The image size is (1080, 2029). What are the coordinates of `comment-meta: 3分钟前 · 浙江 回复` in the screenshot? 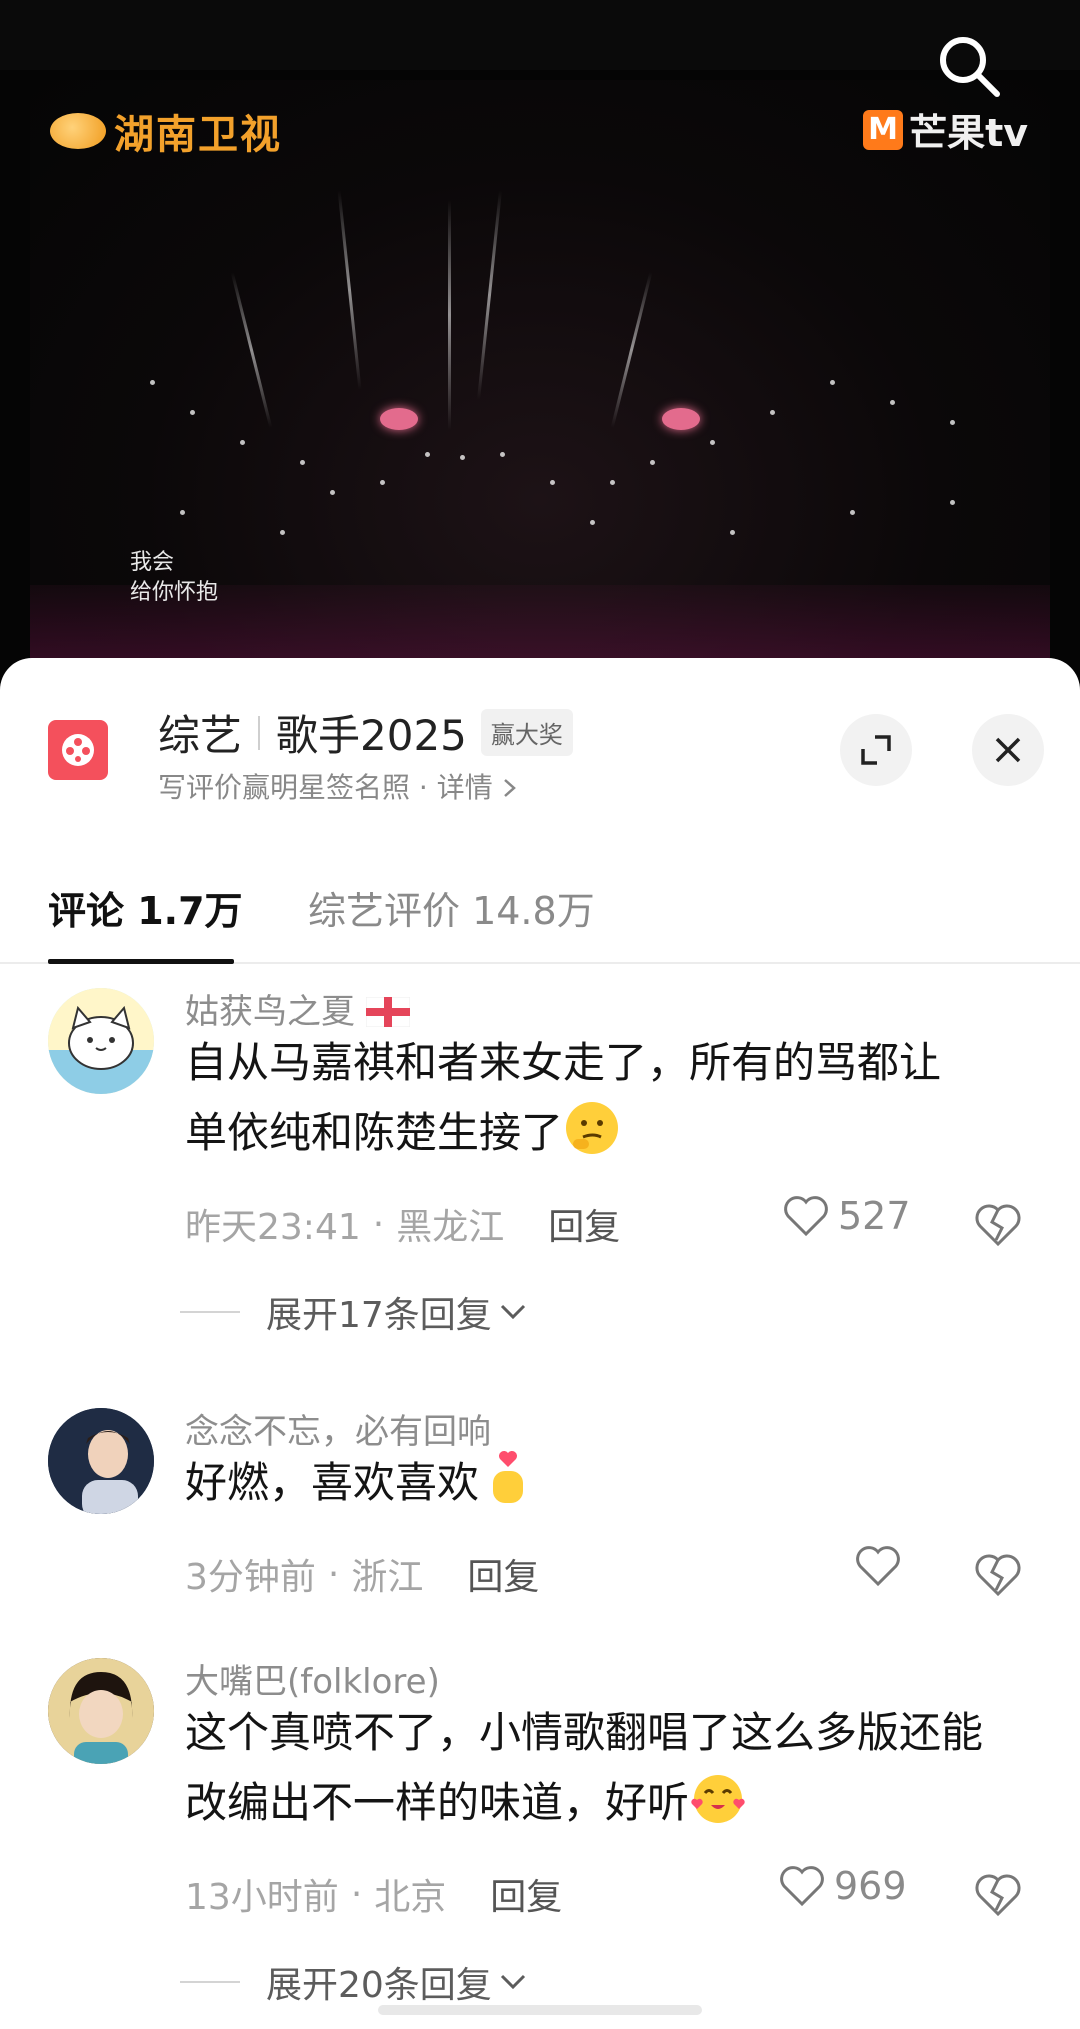 It's located at (362, 1574).